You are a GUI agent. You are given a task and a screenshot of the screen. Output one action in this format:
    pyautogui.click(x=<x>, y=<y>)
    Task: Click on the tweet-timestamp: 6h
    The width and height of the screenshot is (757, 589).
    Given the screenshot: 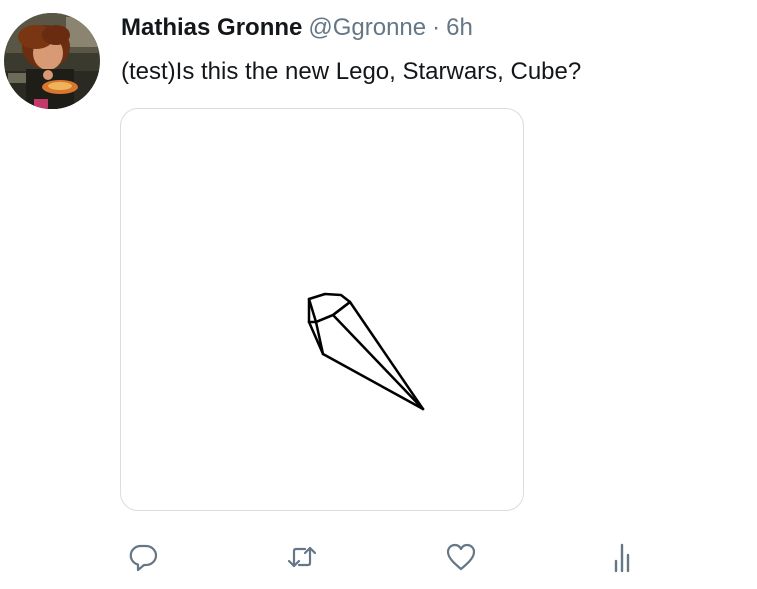 What is the action you would take?
    pyautogui.click(x=459, y=27)
    